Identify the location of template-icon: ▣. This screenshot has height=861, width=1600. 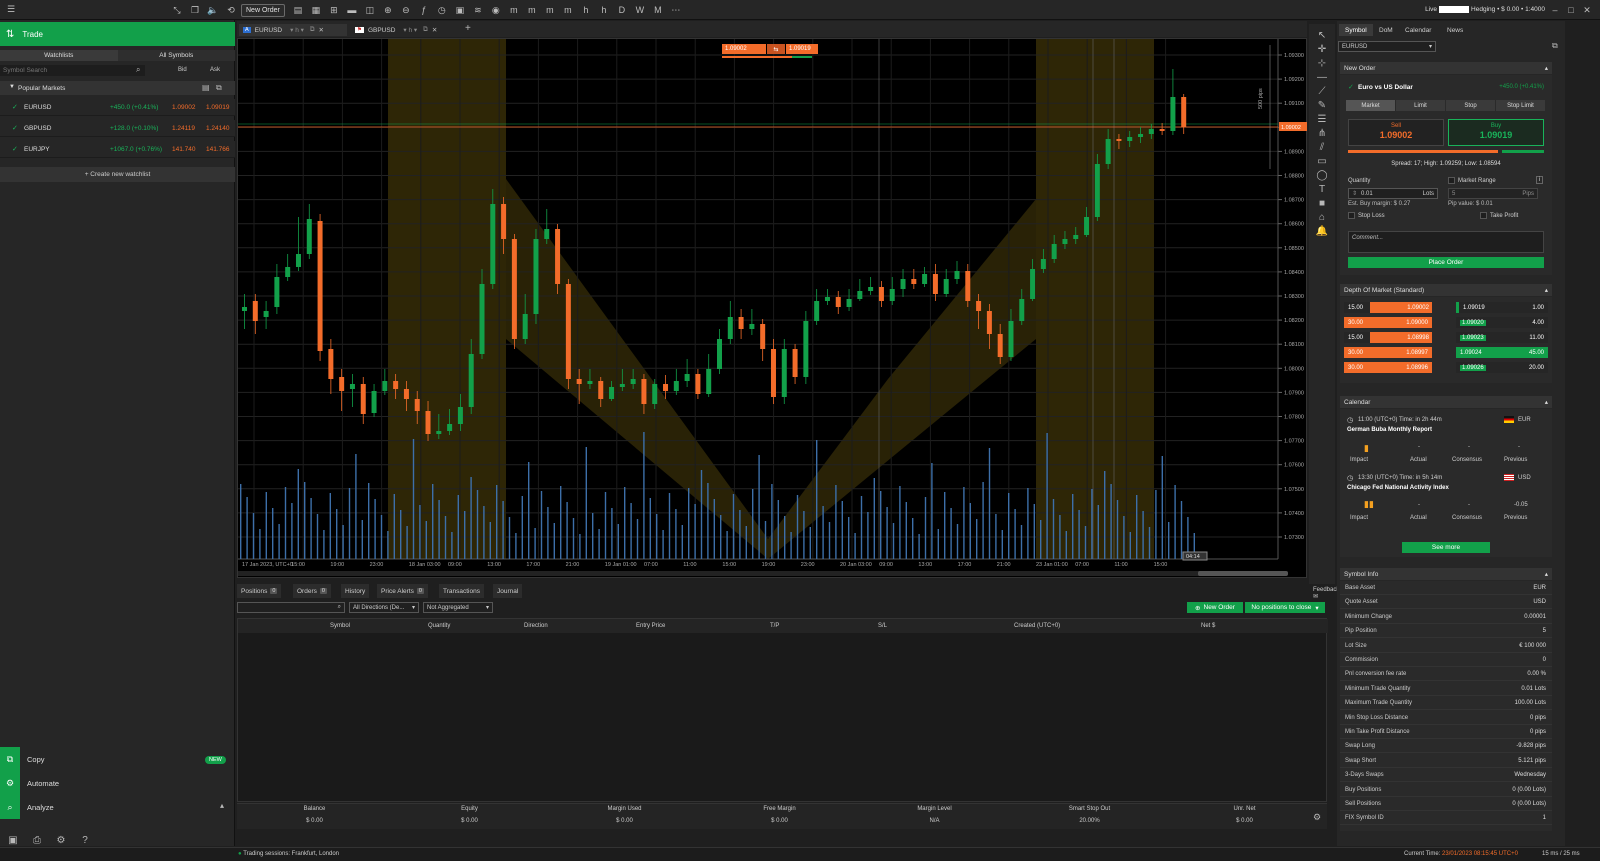
(460, 10).